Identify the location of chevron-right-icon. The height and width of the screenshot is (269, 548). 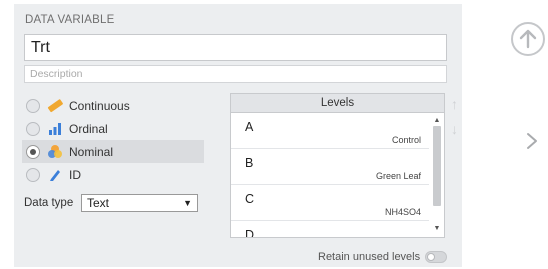
(532, 141).